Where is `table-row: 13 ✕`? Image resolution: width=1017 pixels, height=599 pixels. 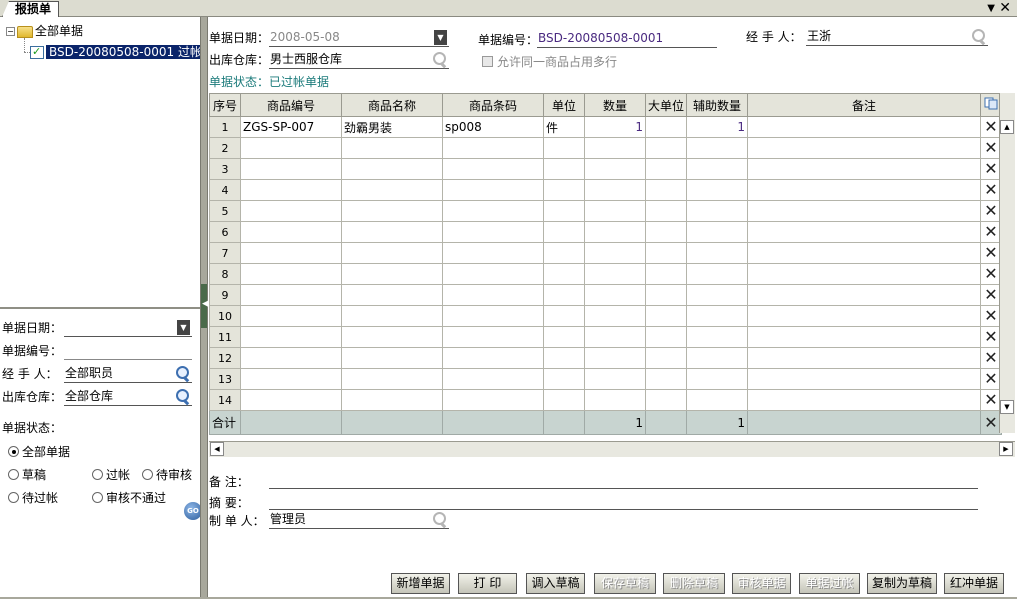 table-row: 13 ✕ is located at coordinates (605, 379).